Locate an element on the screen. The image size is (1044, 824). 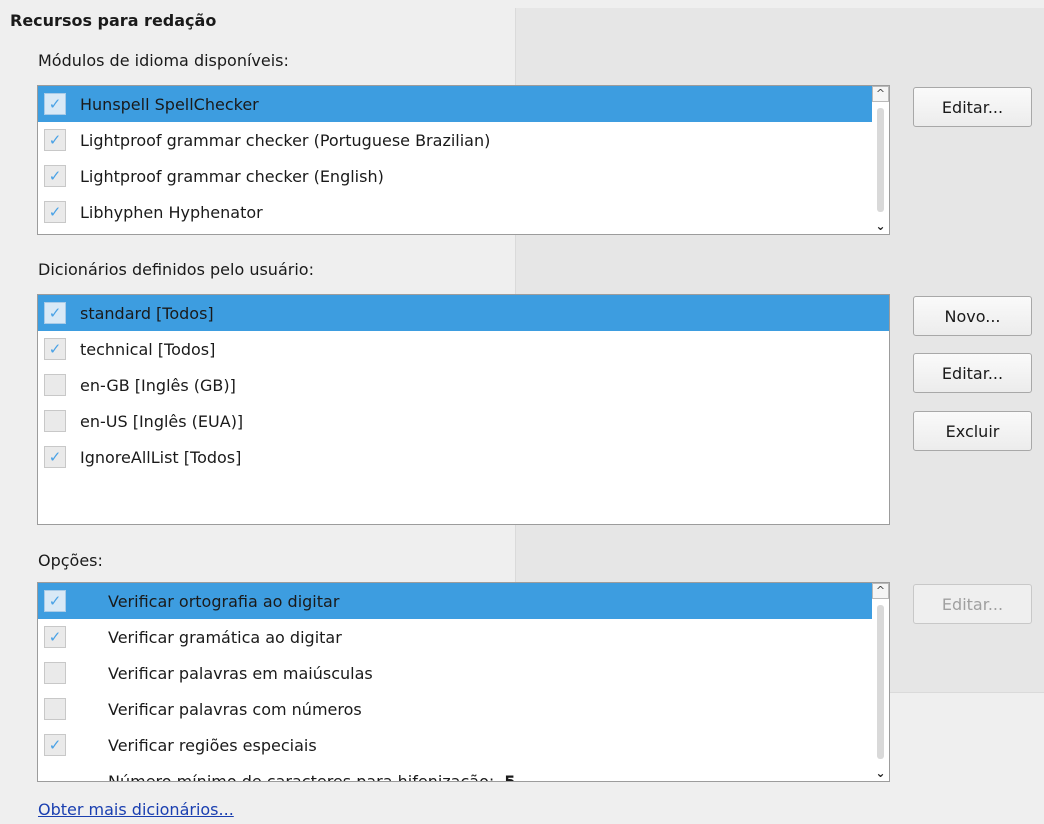
list-item: ✓ Hunspell SpellChecker is located at coordinates (463, 104).